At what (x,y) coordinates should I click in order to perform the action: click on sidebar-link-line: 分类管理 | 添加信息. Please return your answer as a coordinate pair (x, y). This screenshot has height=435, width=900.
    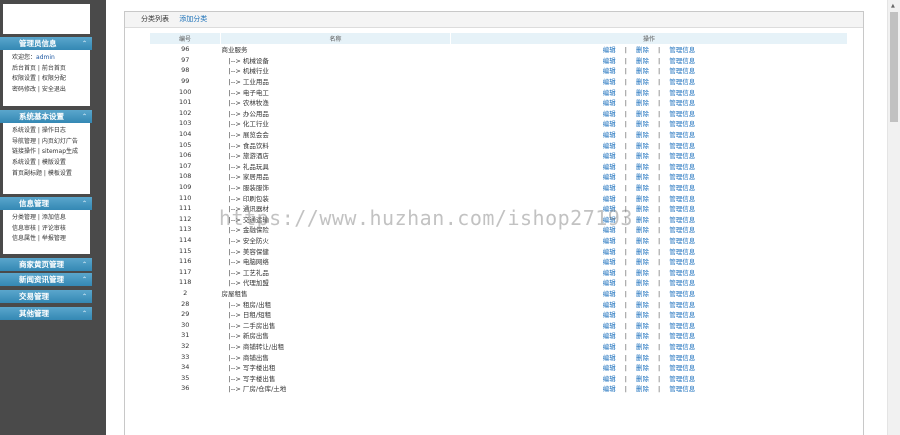
    Looking at the image, I should click on (51, 218).